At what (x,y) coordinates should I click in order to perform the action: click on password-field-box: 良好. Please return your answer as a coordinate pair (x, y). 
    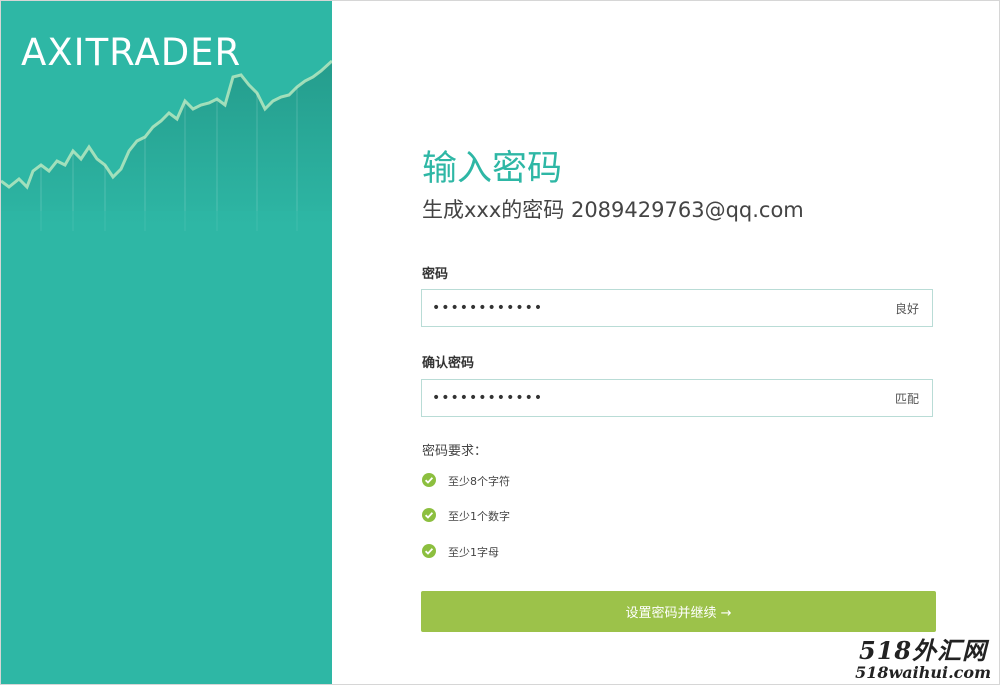
    Looking at the image, I should click on (677, 308).